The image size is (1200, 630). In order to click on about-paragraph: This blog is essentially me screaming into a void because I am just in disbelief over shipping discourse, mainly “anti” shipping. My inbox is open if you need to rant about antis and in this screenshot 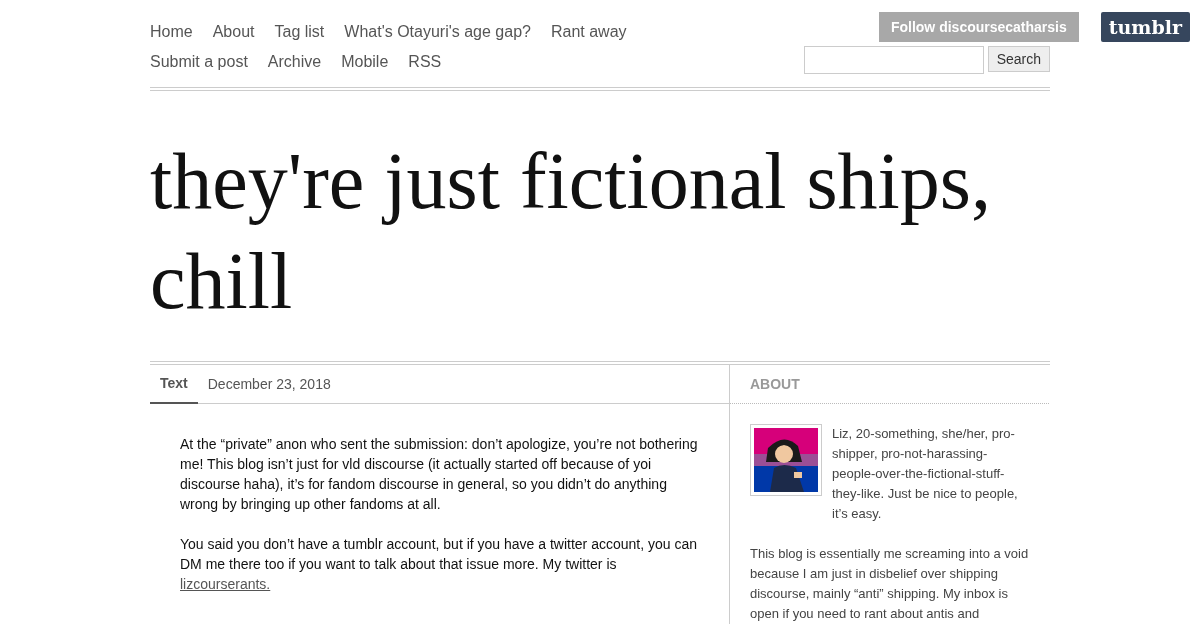, I will do `click(889, 584)`.